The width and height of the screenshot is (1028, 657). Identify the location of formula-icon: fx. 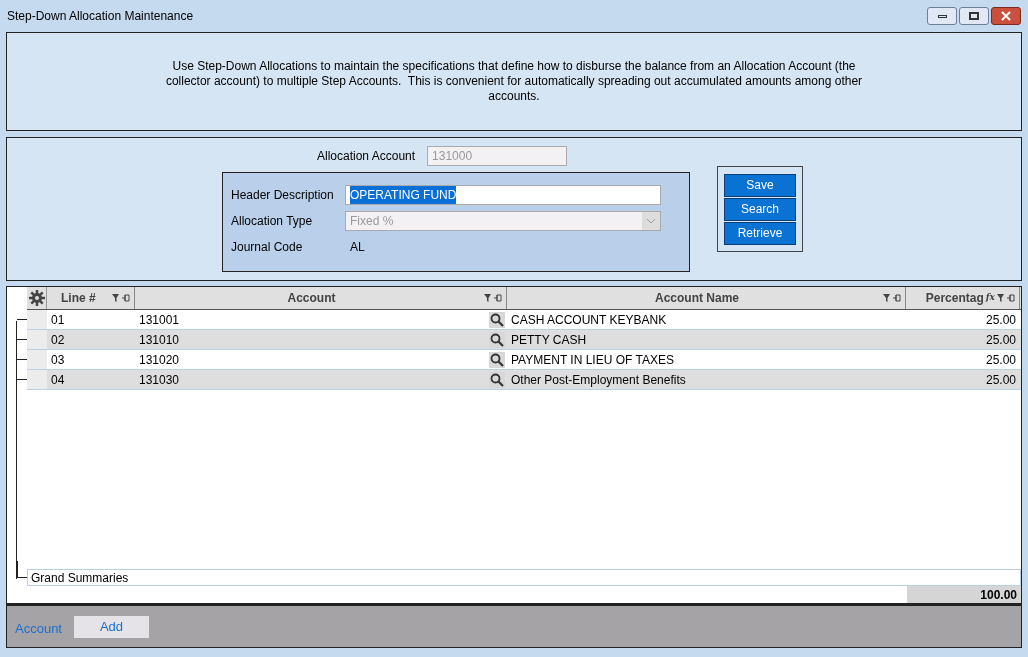
(990, 298).